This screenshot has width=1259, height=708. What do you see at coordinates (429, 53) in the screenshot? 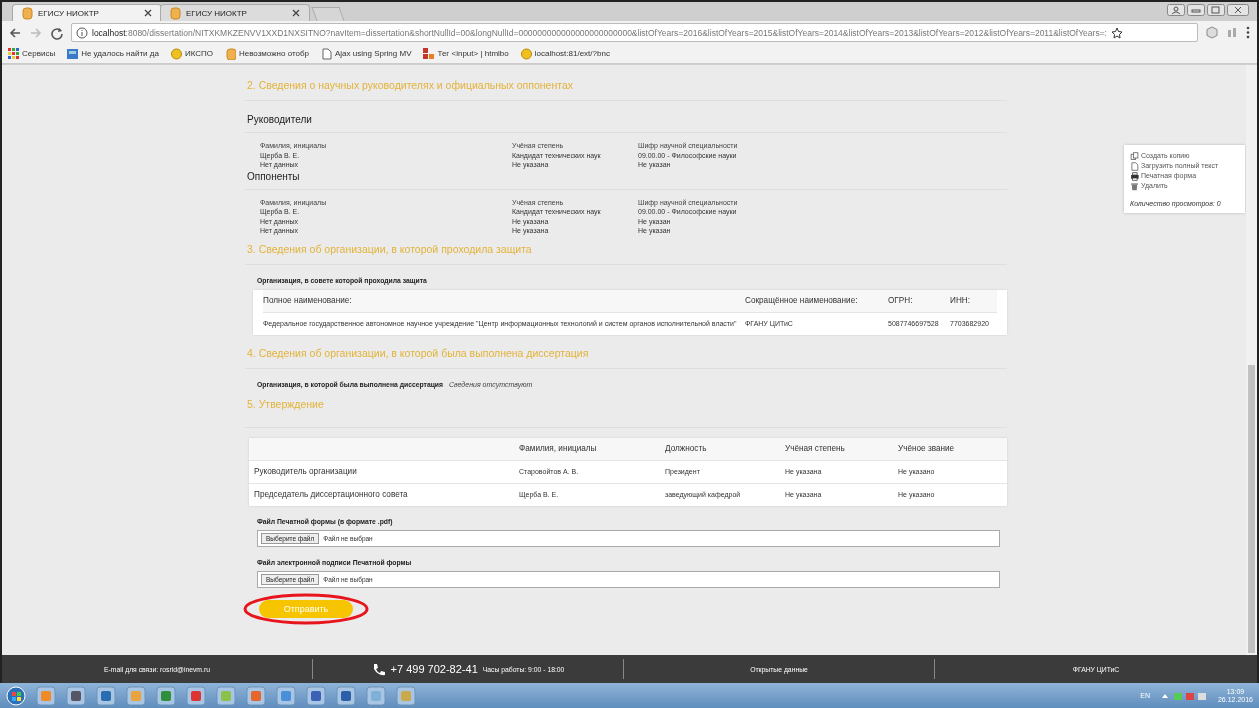
I see `blocks-icon` at bounding box center [429, 53].